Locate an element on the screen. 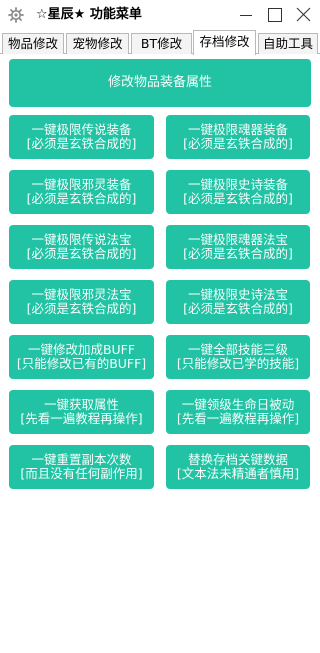  maximize-icon is located at coordinates (275, 15).